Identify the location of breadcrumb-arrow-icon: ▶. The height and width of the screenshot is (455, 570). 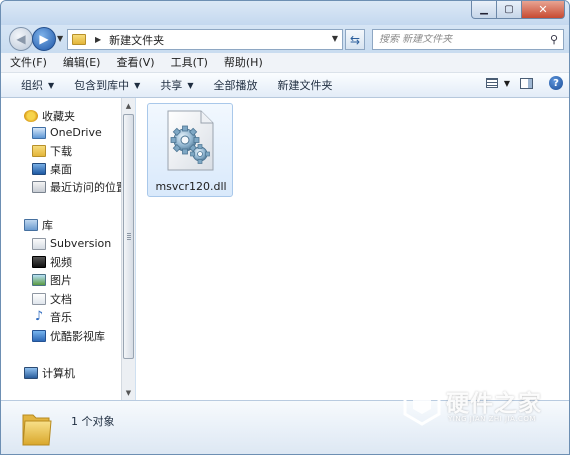
(98, 39).